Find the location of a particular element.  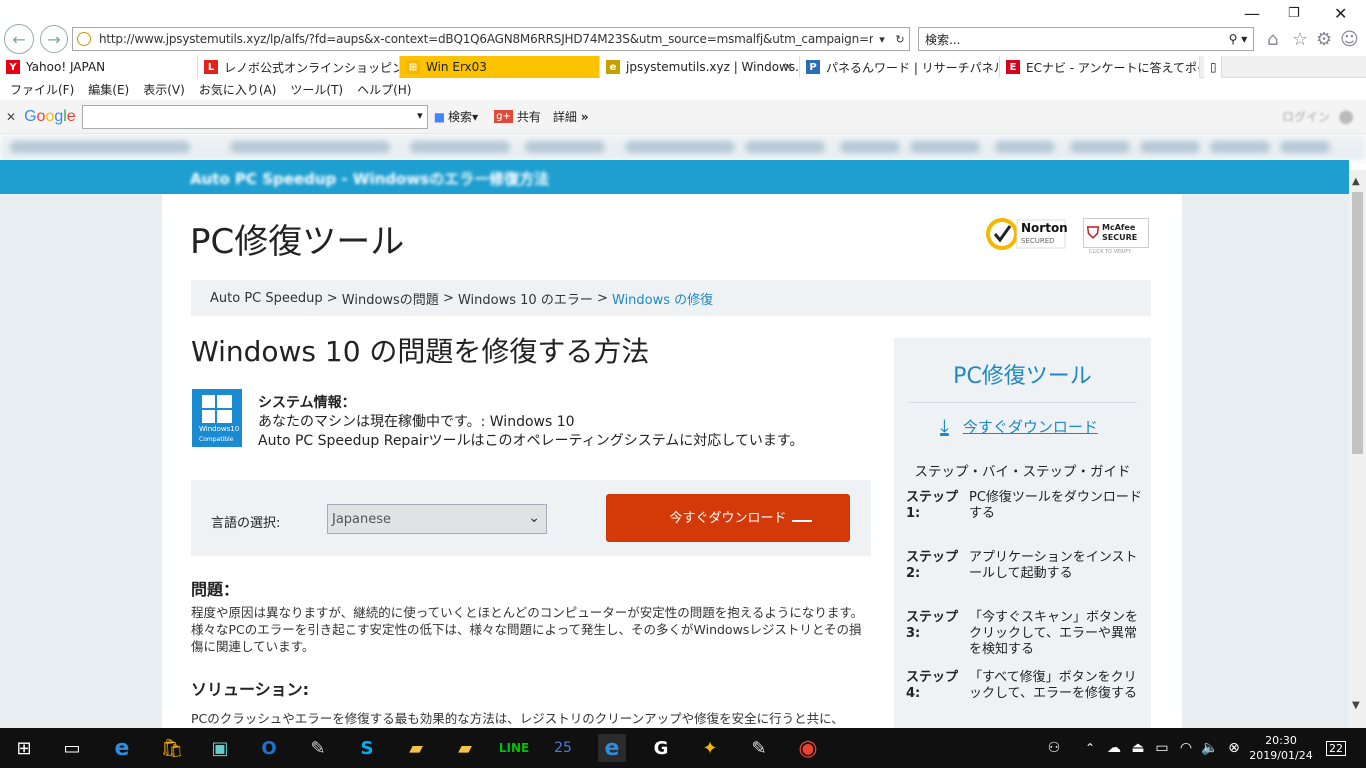

tab-favicon-icon: L is located at coordinates (211, 67).